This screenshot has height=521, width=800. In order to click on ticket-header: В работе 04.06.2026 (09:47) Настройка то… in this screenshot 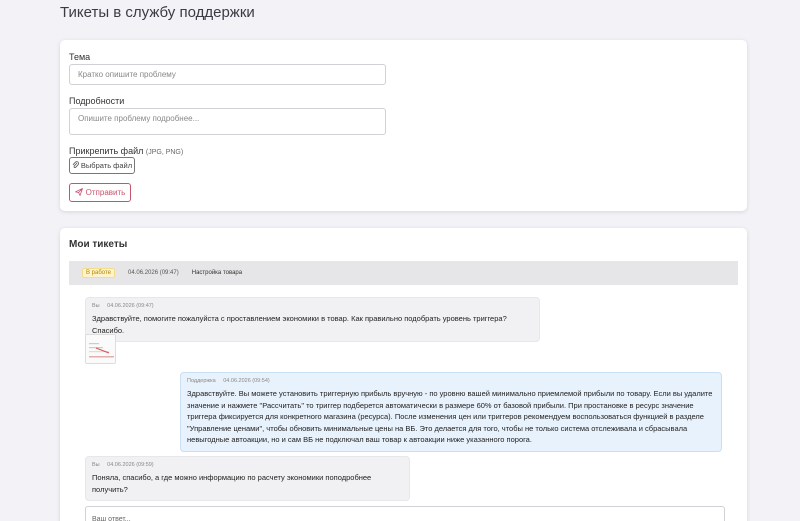, I will do `click(403, 273)`.